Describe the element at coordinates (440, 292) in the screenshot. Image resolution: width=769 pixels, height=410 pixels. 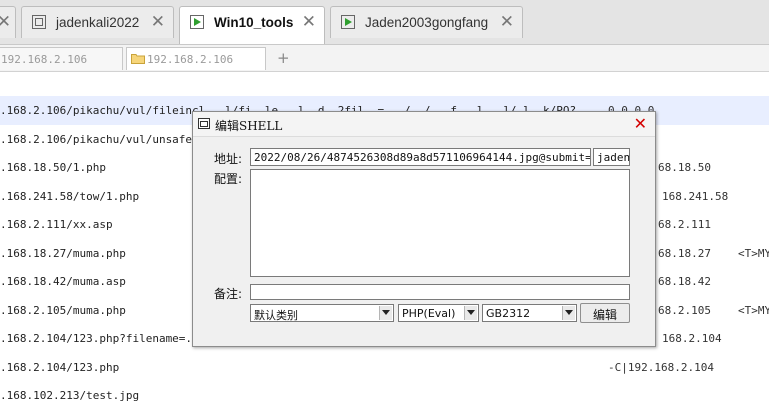
I see `note-input` at that location.